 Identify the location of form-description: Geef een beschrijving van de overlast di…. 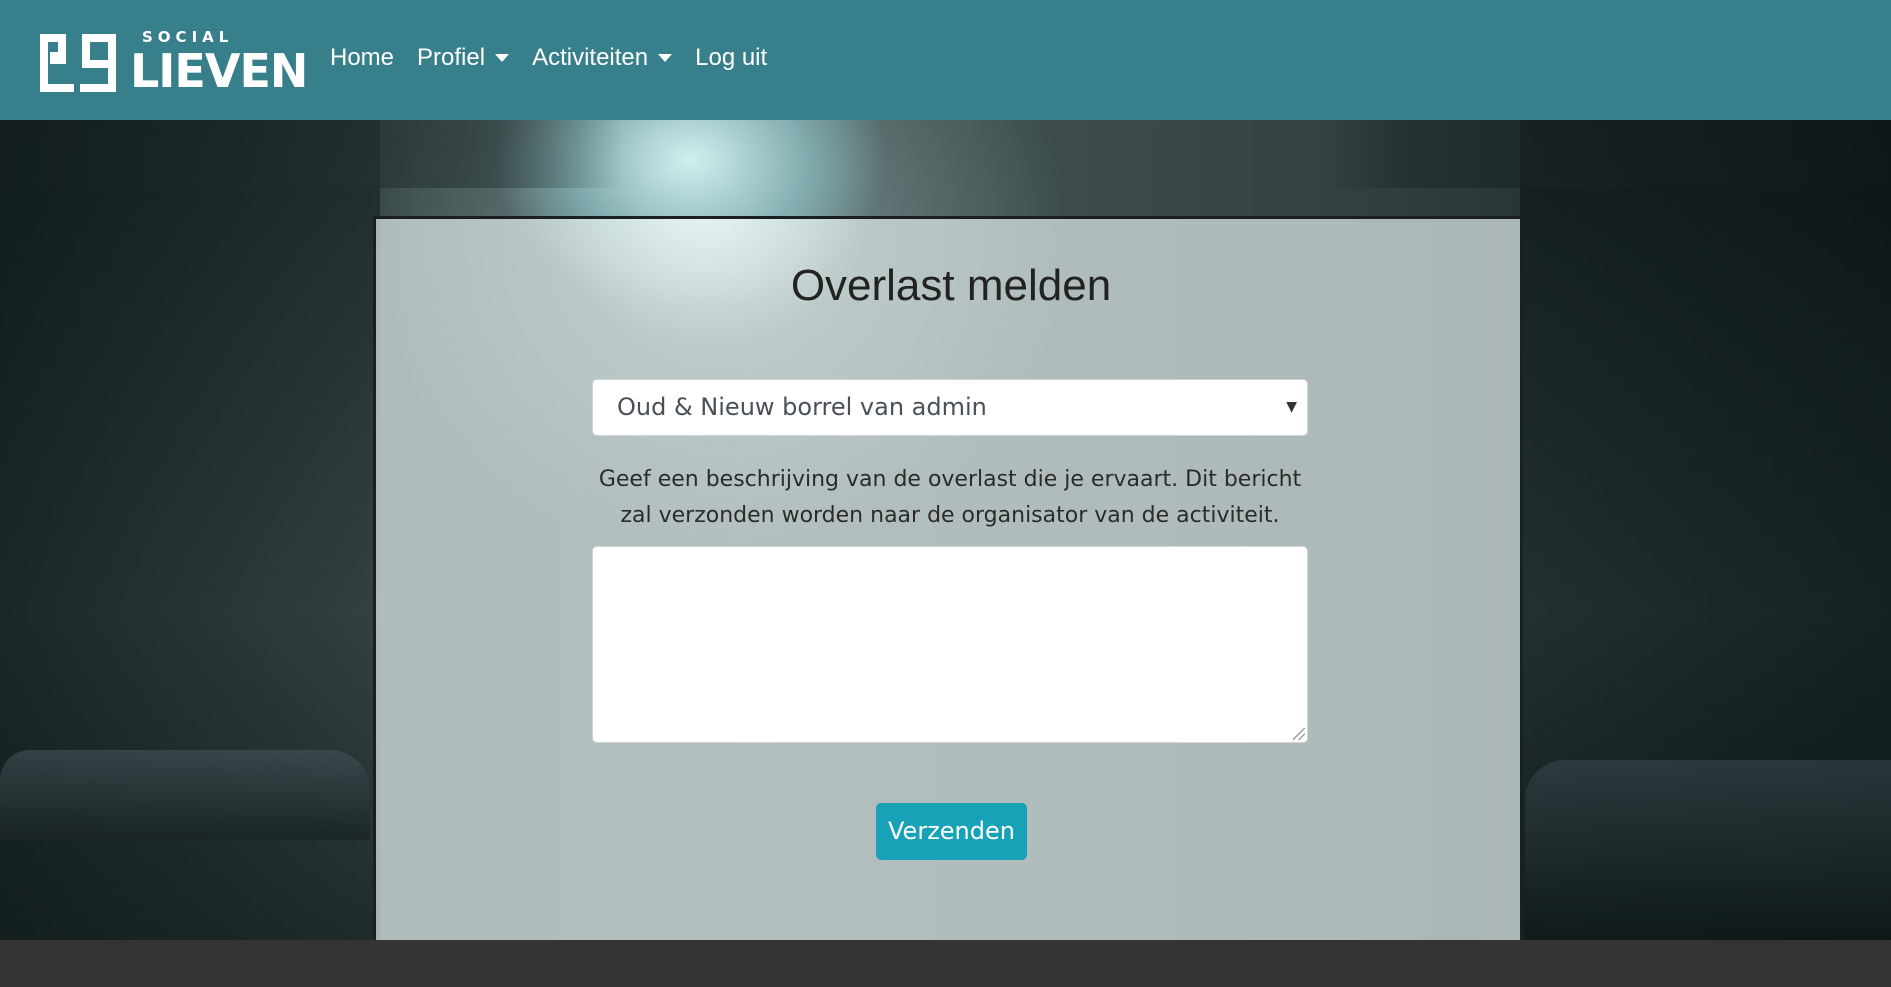
(950, 497).